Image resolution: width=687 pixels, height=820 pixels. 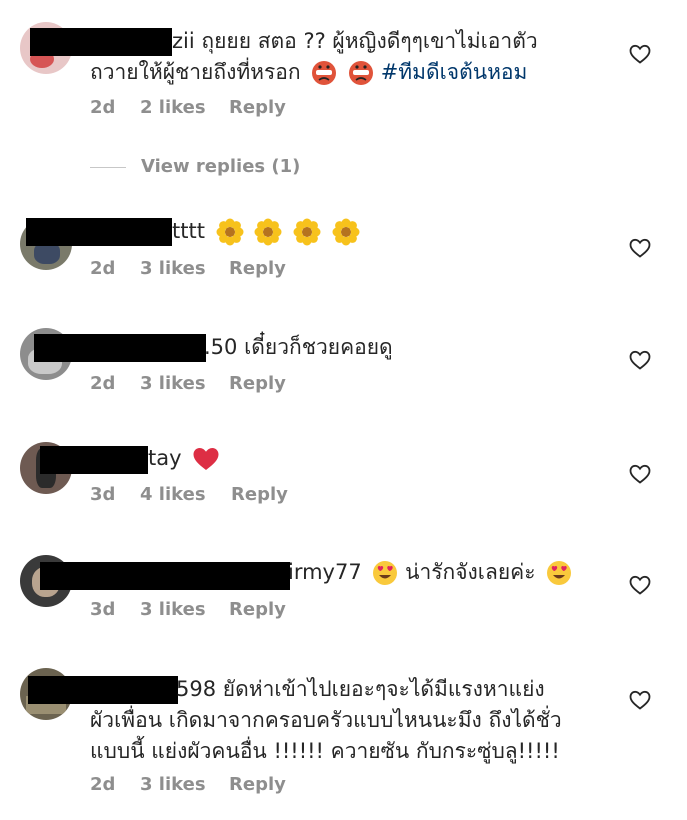 I want to click on comment-line: ยัดห่าเข้าไปเยอะๆจะได้มีแรงหาแย่ง, so click(x=383, y=689).